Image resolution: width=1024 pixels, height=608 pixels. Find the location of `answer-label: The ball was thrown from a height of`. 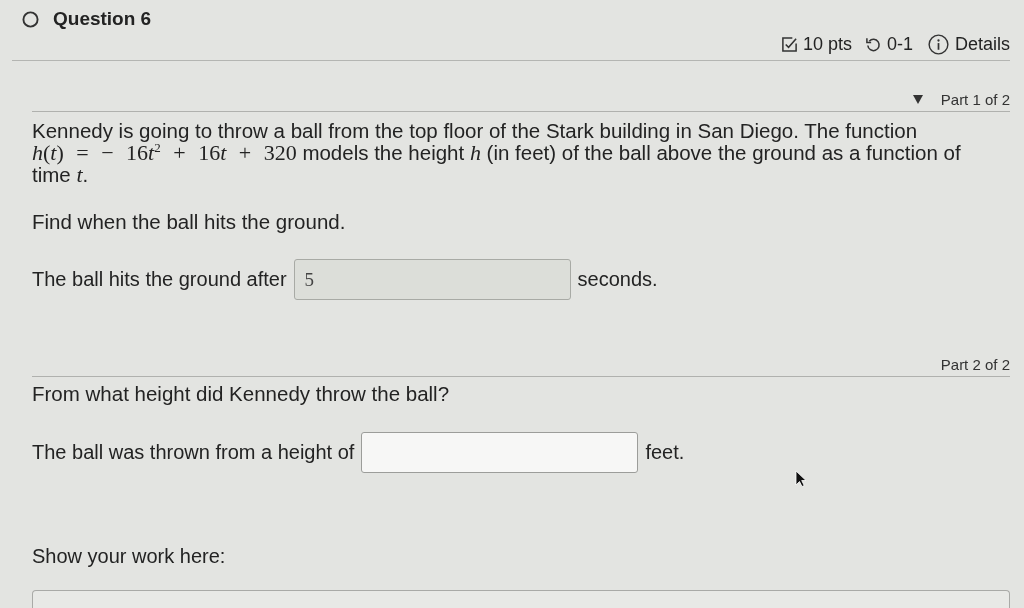

answer-label: The ball was thrown from a height of is located at coordinates (193, 452).